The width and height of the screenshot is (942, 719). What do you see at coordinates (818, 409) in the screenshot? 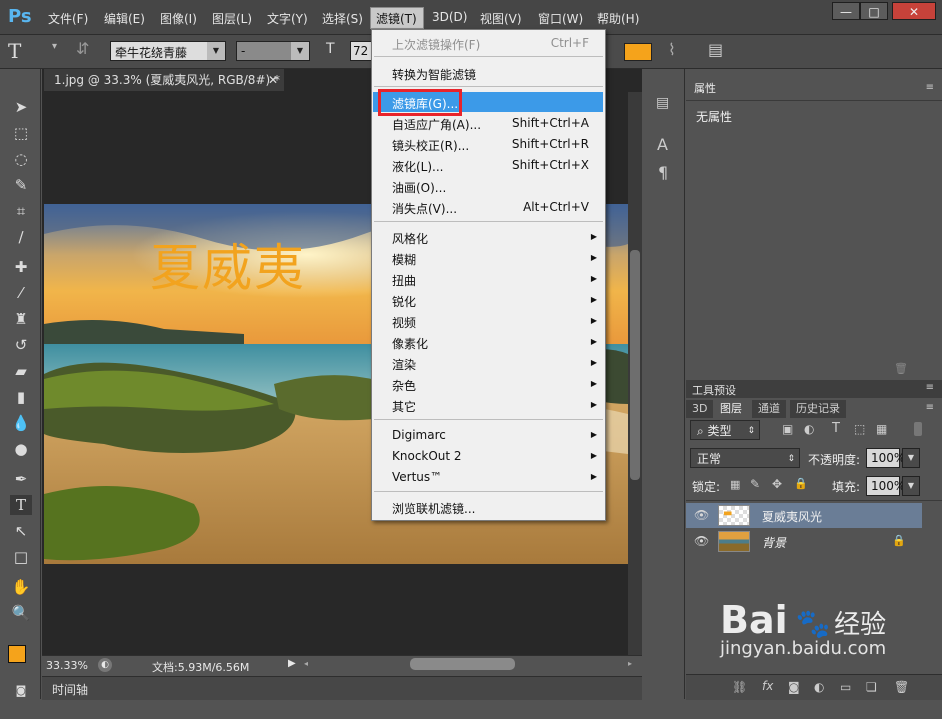
I see `tab-history: 历史记录` at bounding box center [818, 409].